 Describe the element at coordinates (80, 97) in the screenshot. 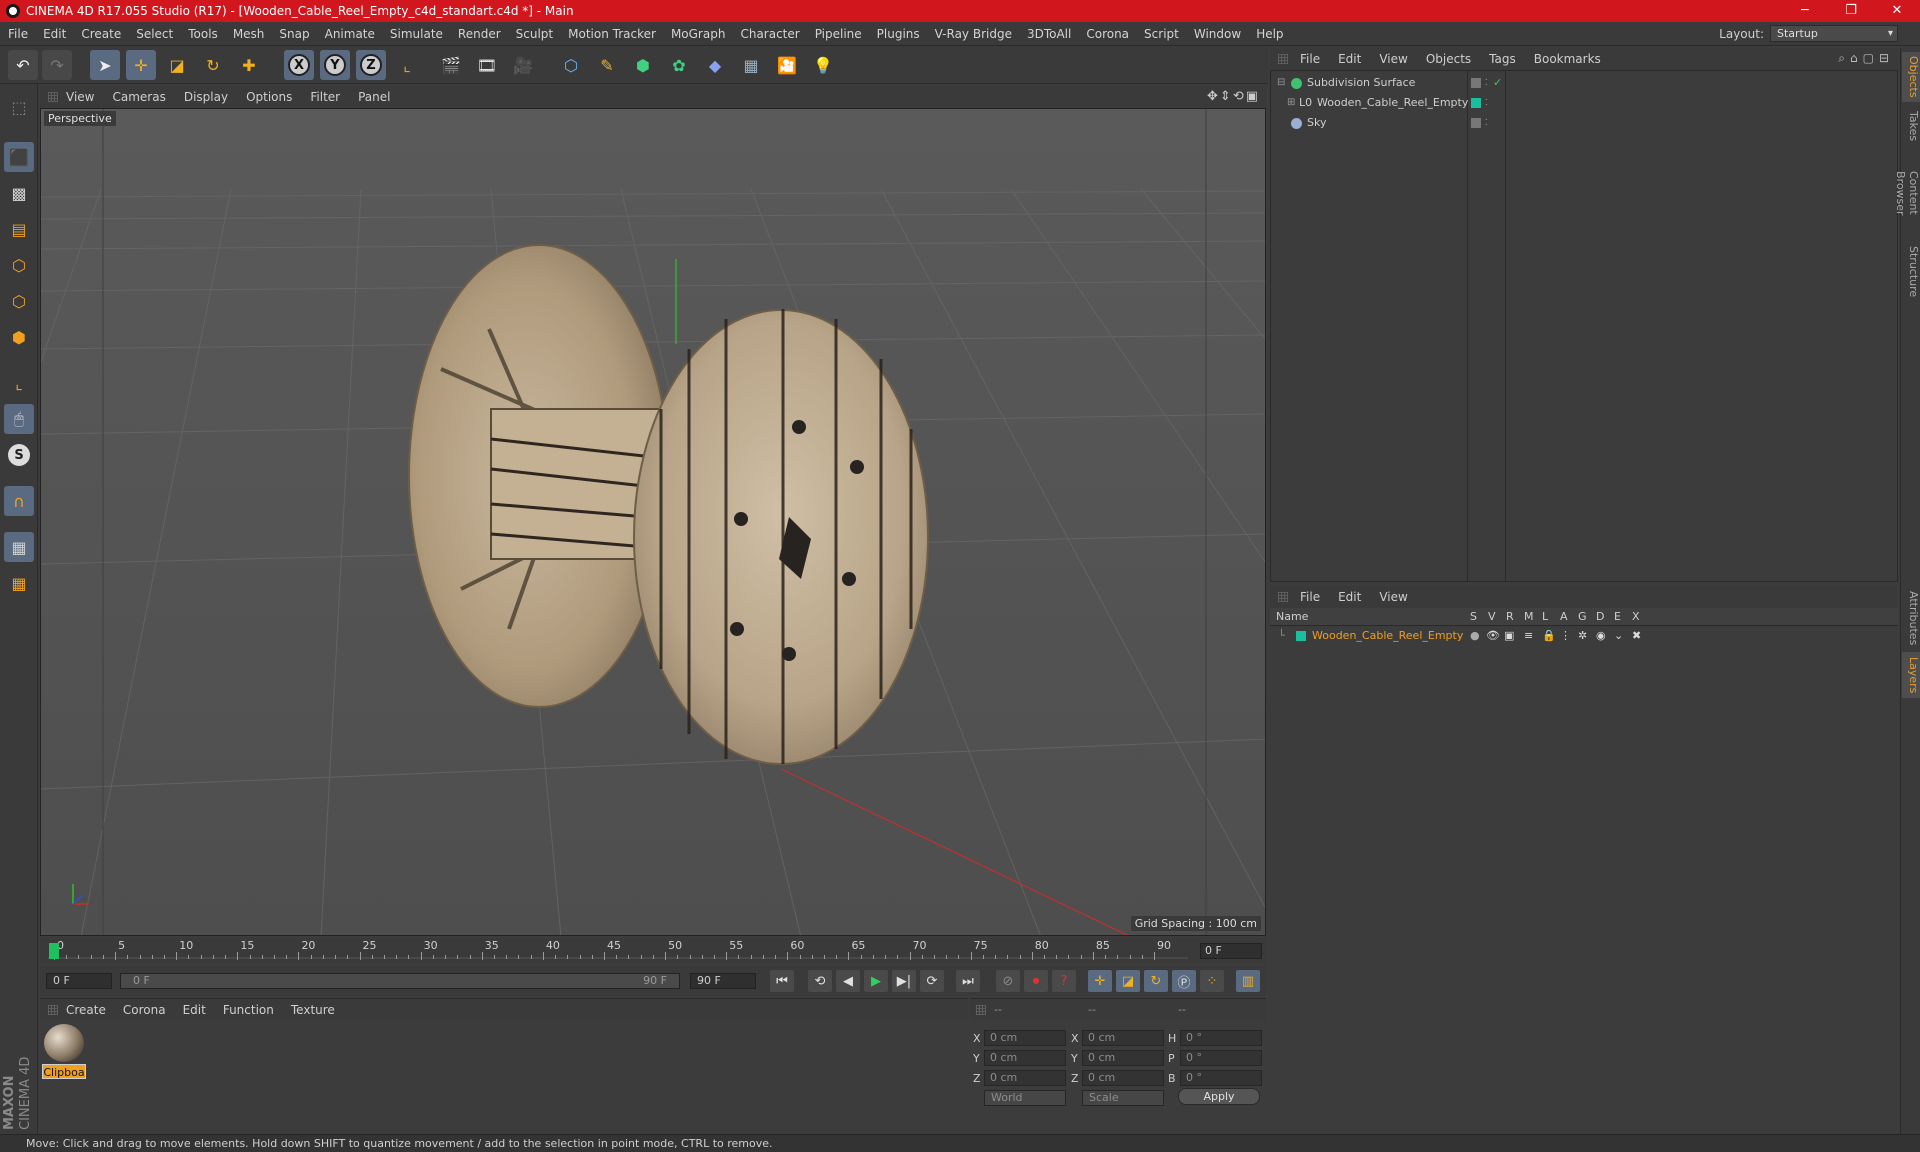

I see `viewport-menu-view: View` at that location.